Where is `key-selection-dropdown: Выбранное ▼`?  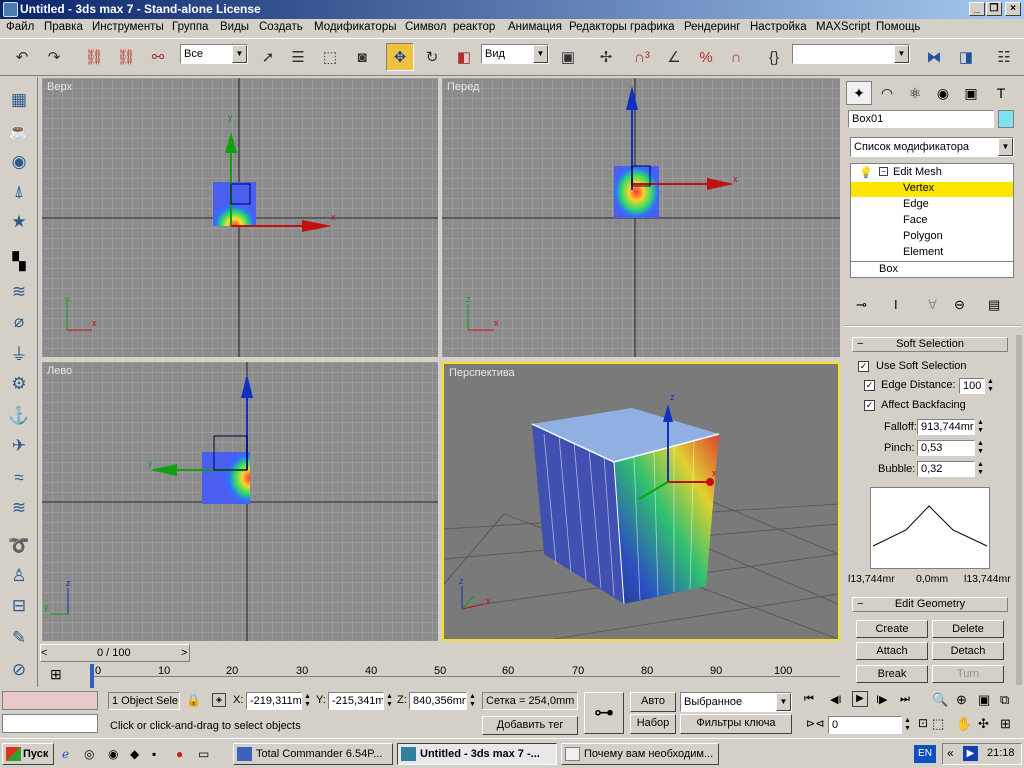
key-selection-dropdown: Выбранное ▼ is located at coordinates (736, 702).